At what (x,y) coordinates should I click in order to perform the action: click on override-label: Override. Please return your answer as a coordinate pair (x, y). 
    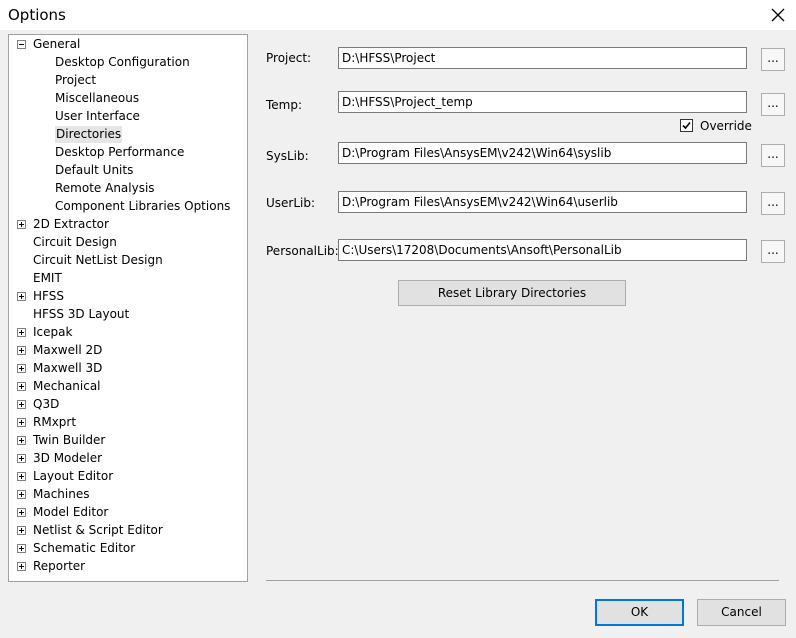
    Looking at the image, I should click on (726, 126).